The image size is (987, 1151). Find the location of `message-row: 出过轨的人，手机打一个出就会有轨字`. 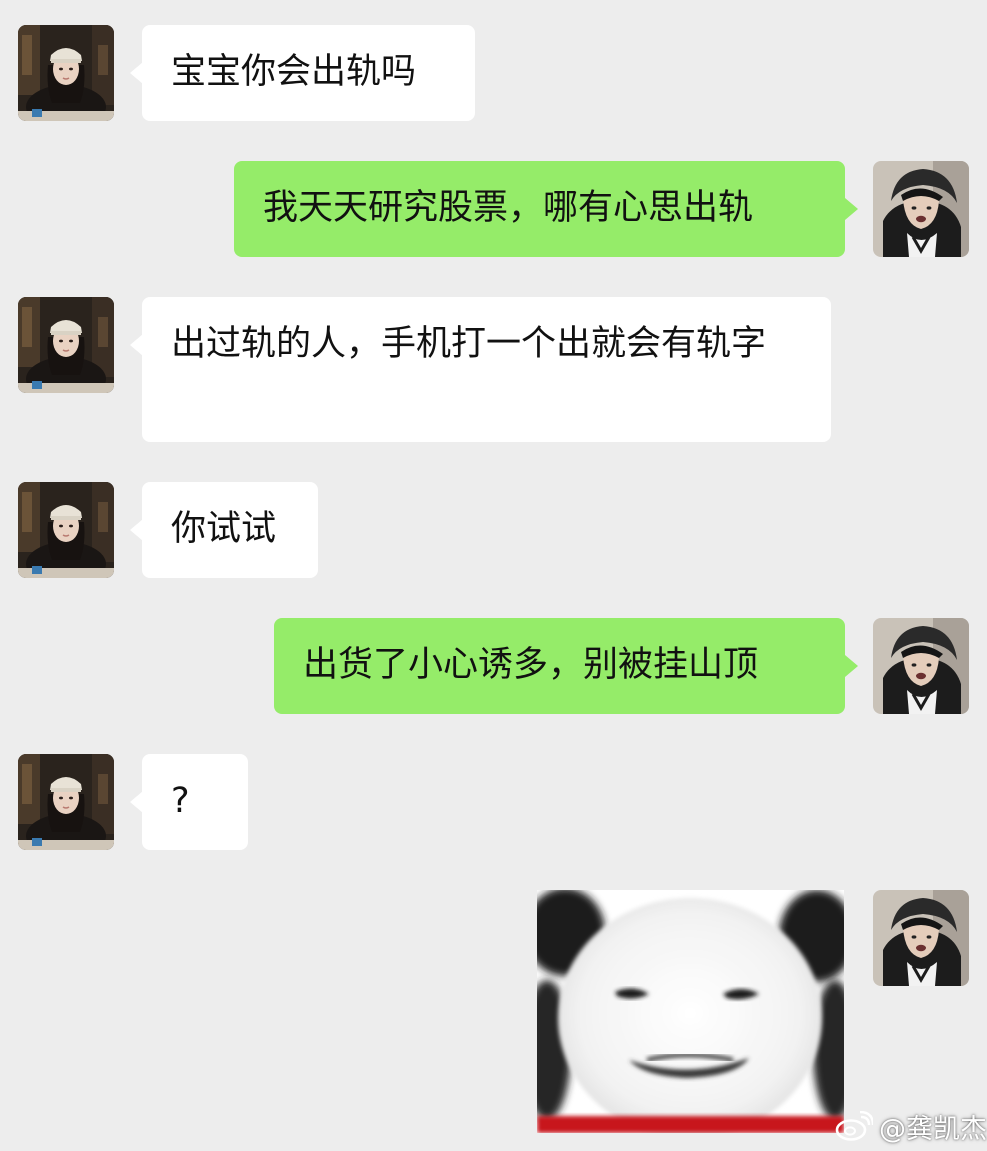

message-row: 出过轨的人，手机打一个出就会有轨字 is located at coordinates (493, 369).